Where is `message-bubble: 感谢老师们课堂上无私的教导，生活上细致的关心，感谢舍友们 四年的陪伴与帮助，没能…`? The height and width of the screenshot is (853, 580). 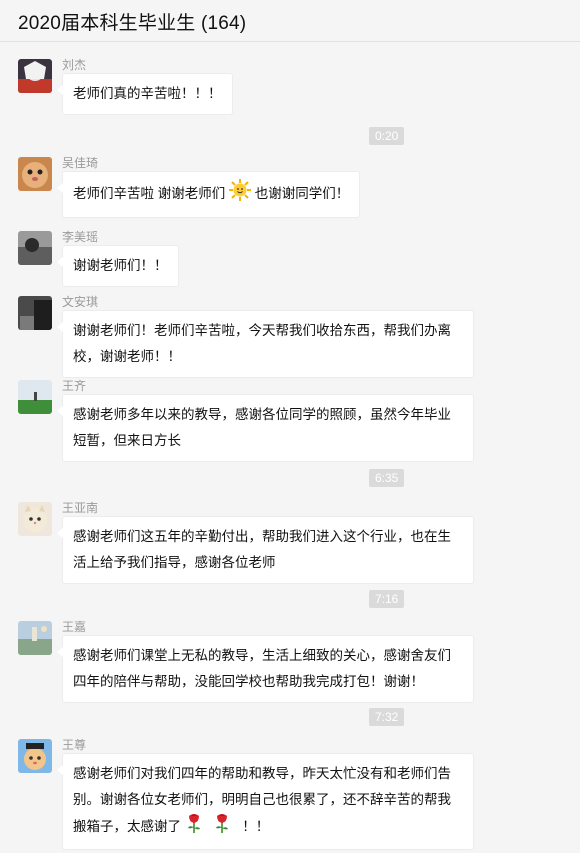 message-bubble: 感谢老师们课堂上无私的教导，生活上细致的关心，感谢舍友们 四年的陪伴与帮助，没能… is located at coordinates (265, 669).